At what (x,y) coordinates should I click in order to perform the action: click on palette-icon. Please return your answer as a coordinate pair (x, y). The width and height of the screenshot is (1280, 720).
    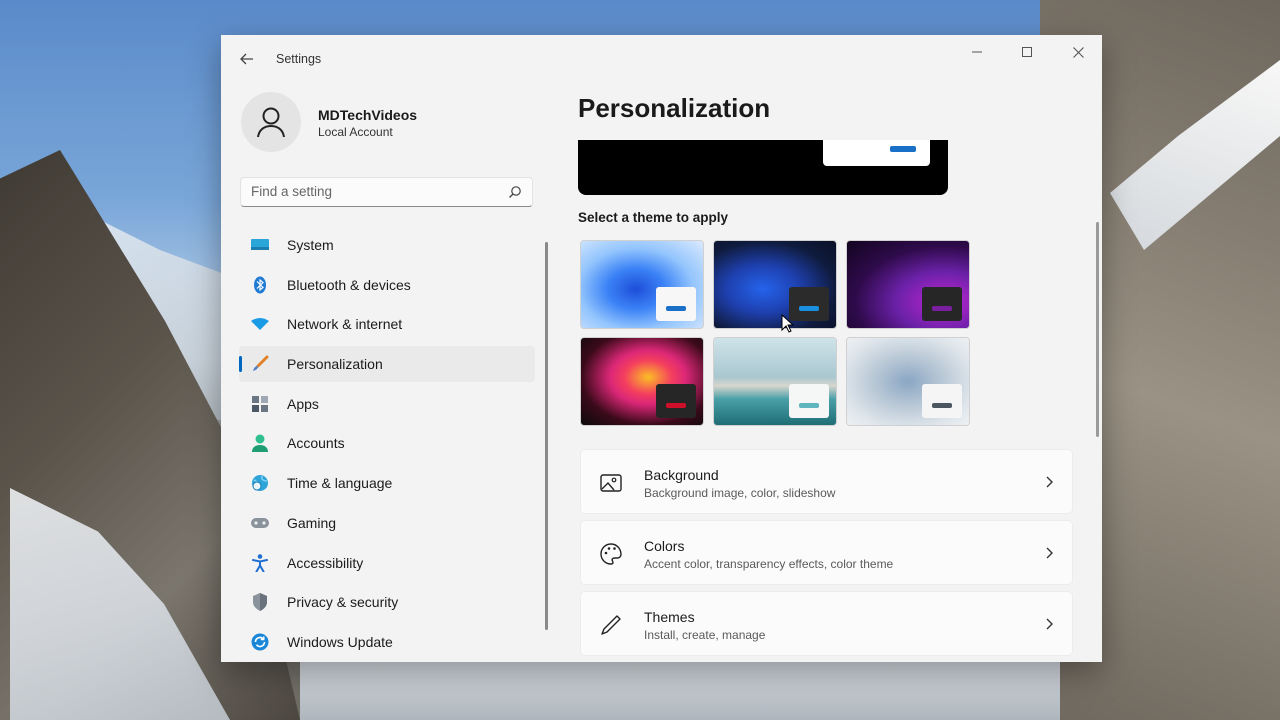
    Looking at the image, I should click on (611, 554).